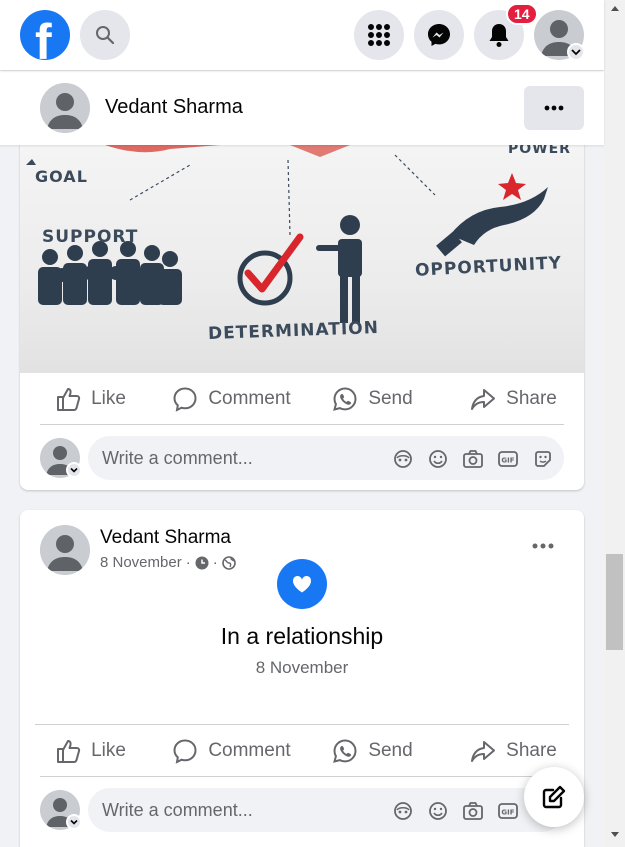  What do you see at coordinates (202, 562) in the screenshot?
I see `clock-icon` at bounding box center [202, 562].